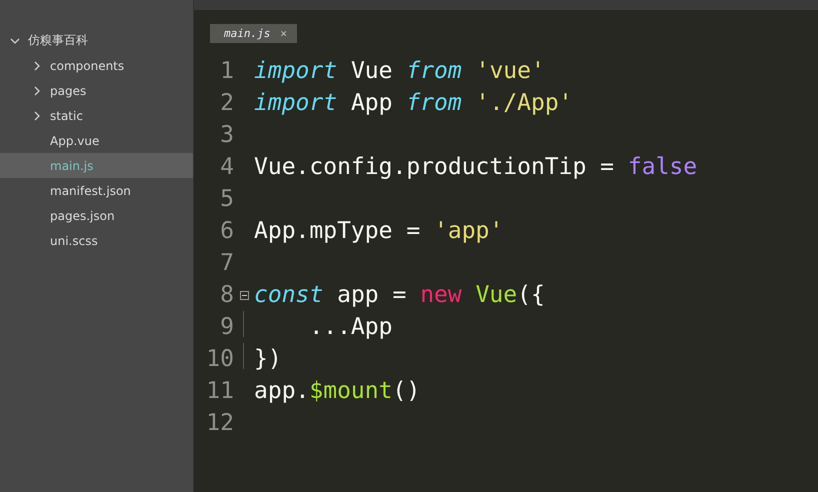 Image resolution: width=818 pixels, height=492 pixels. What do you see at coordinates (96, 140) in the screenshot?
I see `tree-item: App.vue` at bounding box center [96, 140].